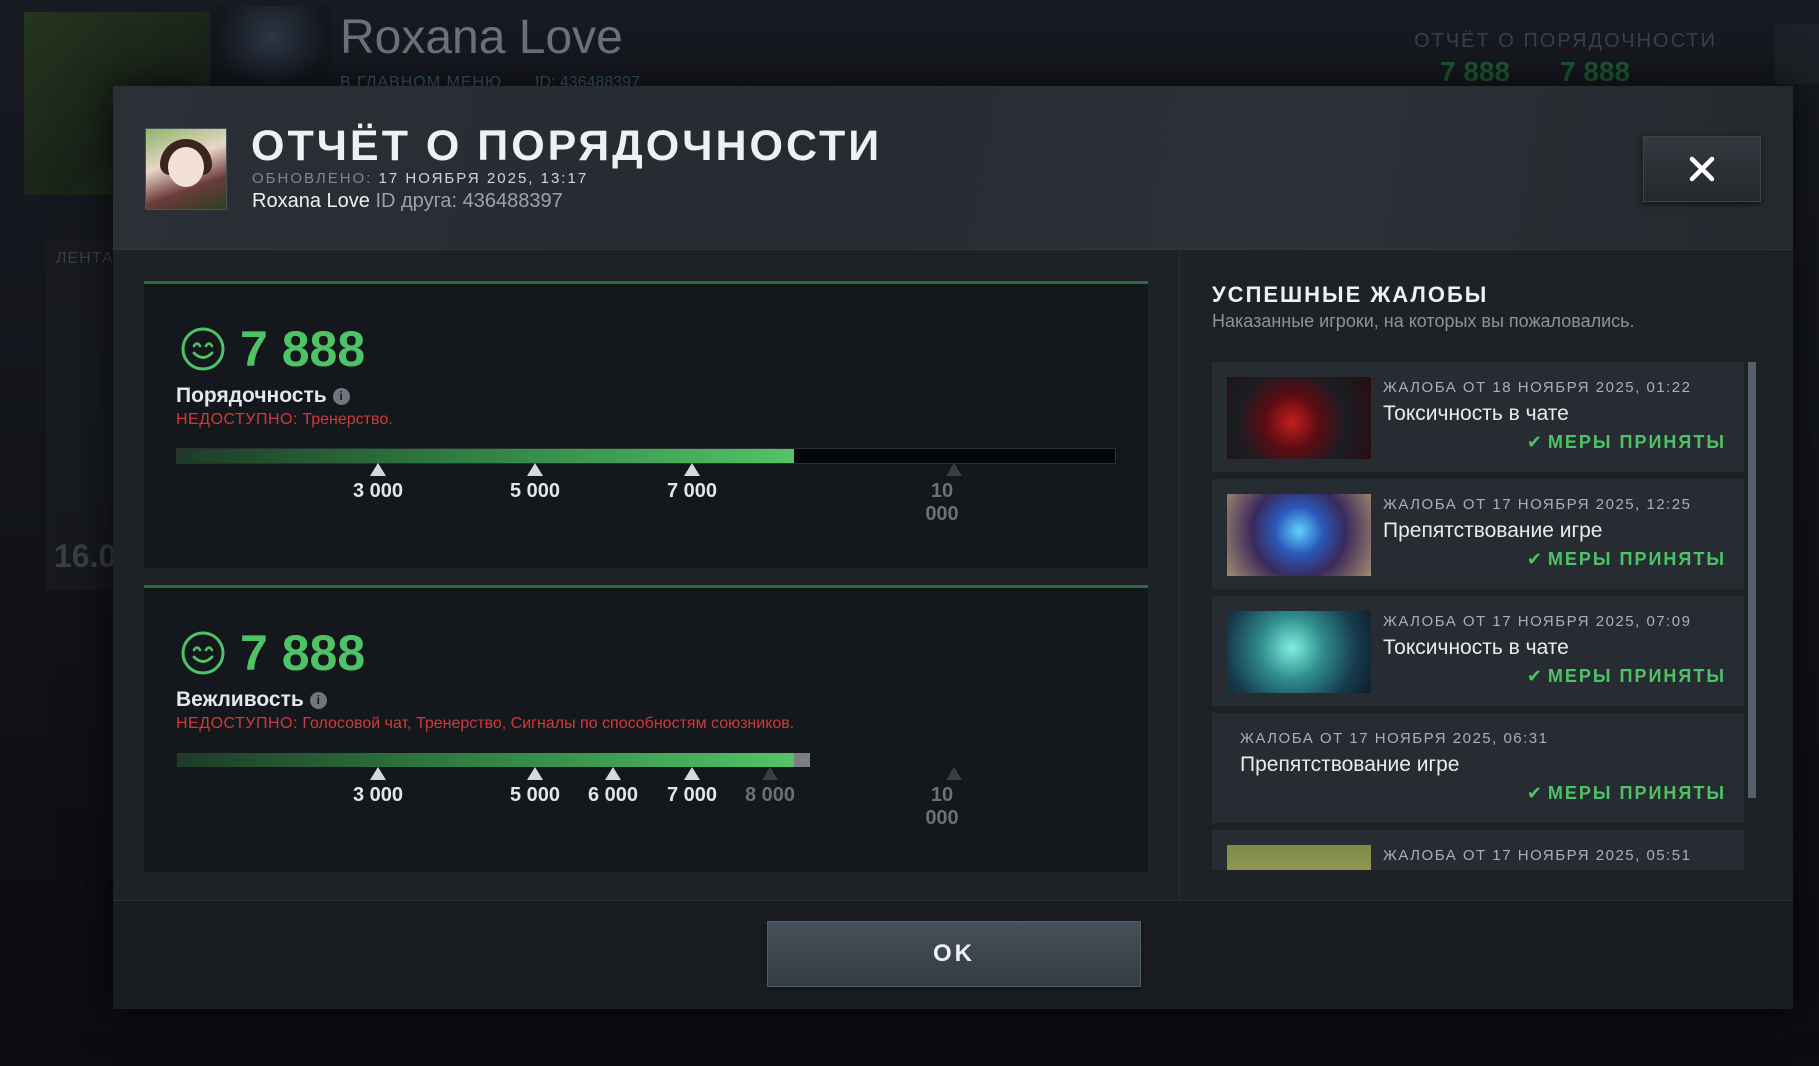 The width and height of the screenshot is (1819, 1066). Describe the element at coordinates (1394, 738) in the screenshot. I see `report-date: ЖАЛОБА ОТ 17 НОЯБРЯ 2025, 06:31` at that location.